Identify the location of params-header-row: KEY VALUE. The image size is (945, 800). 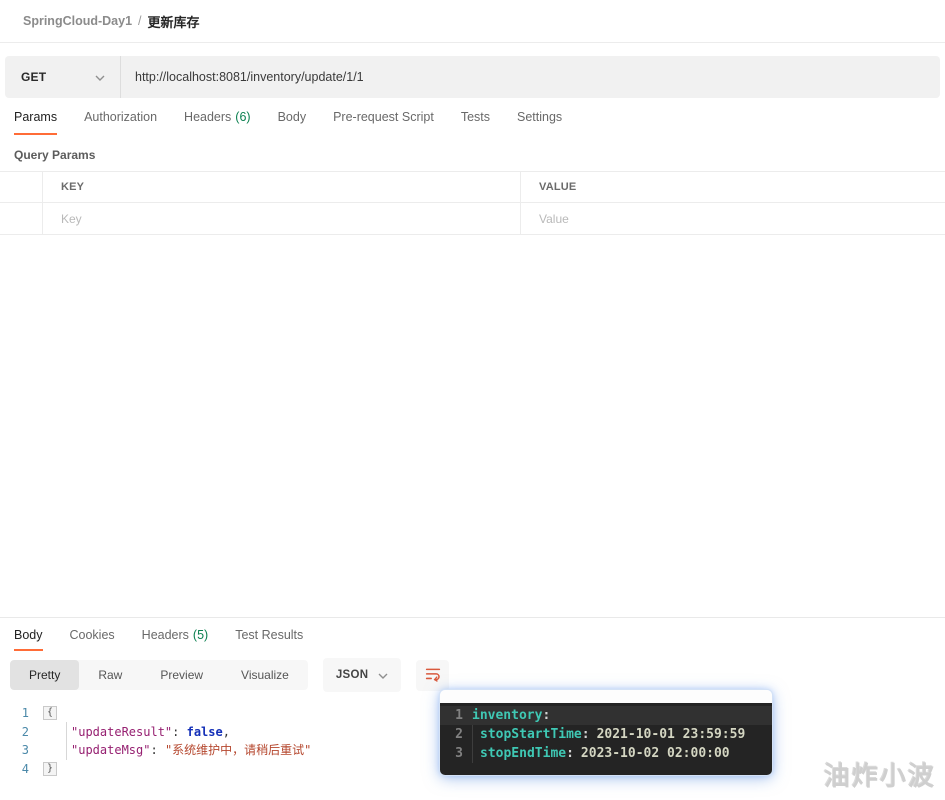
(472, 187).